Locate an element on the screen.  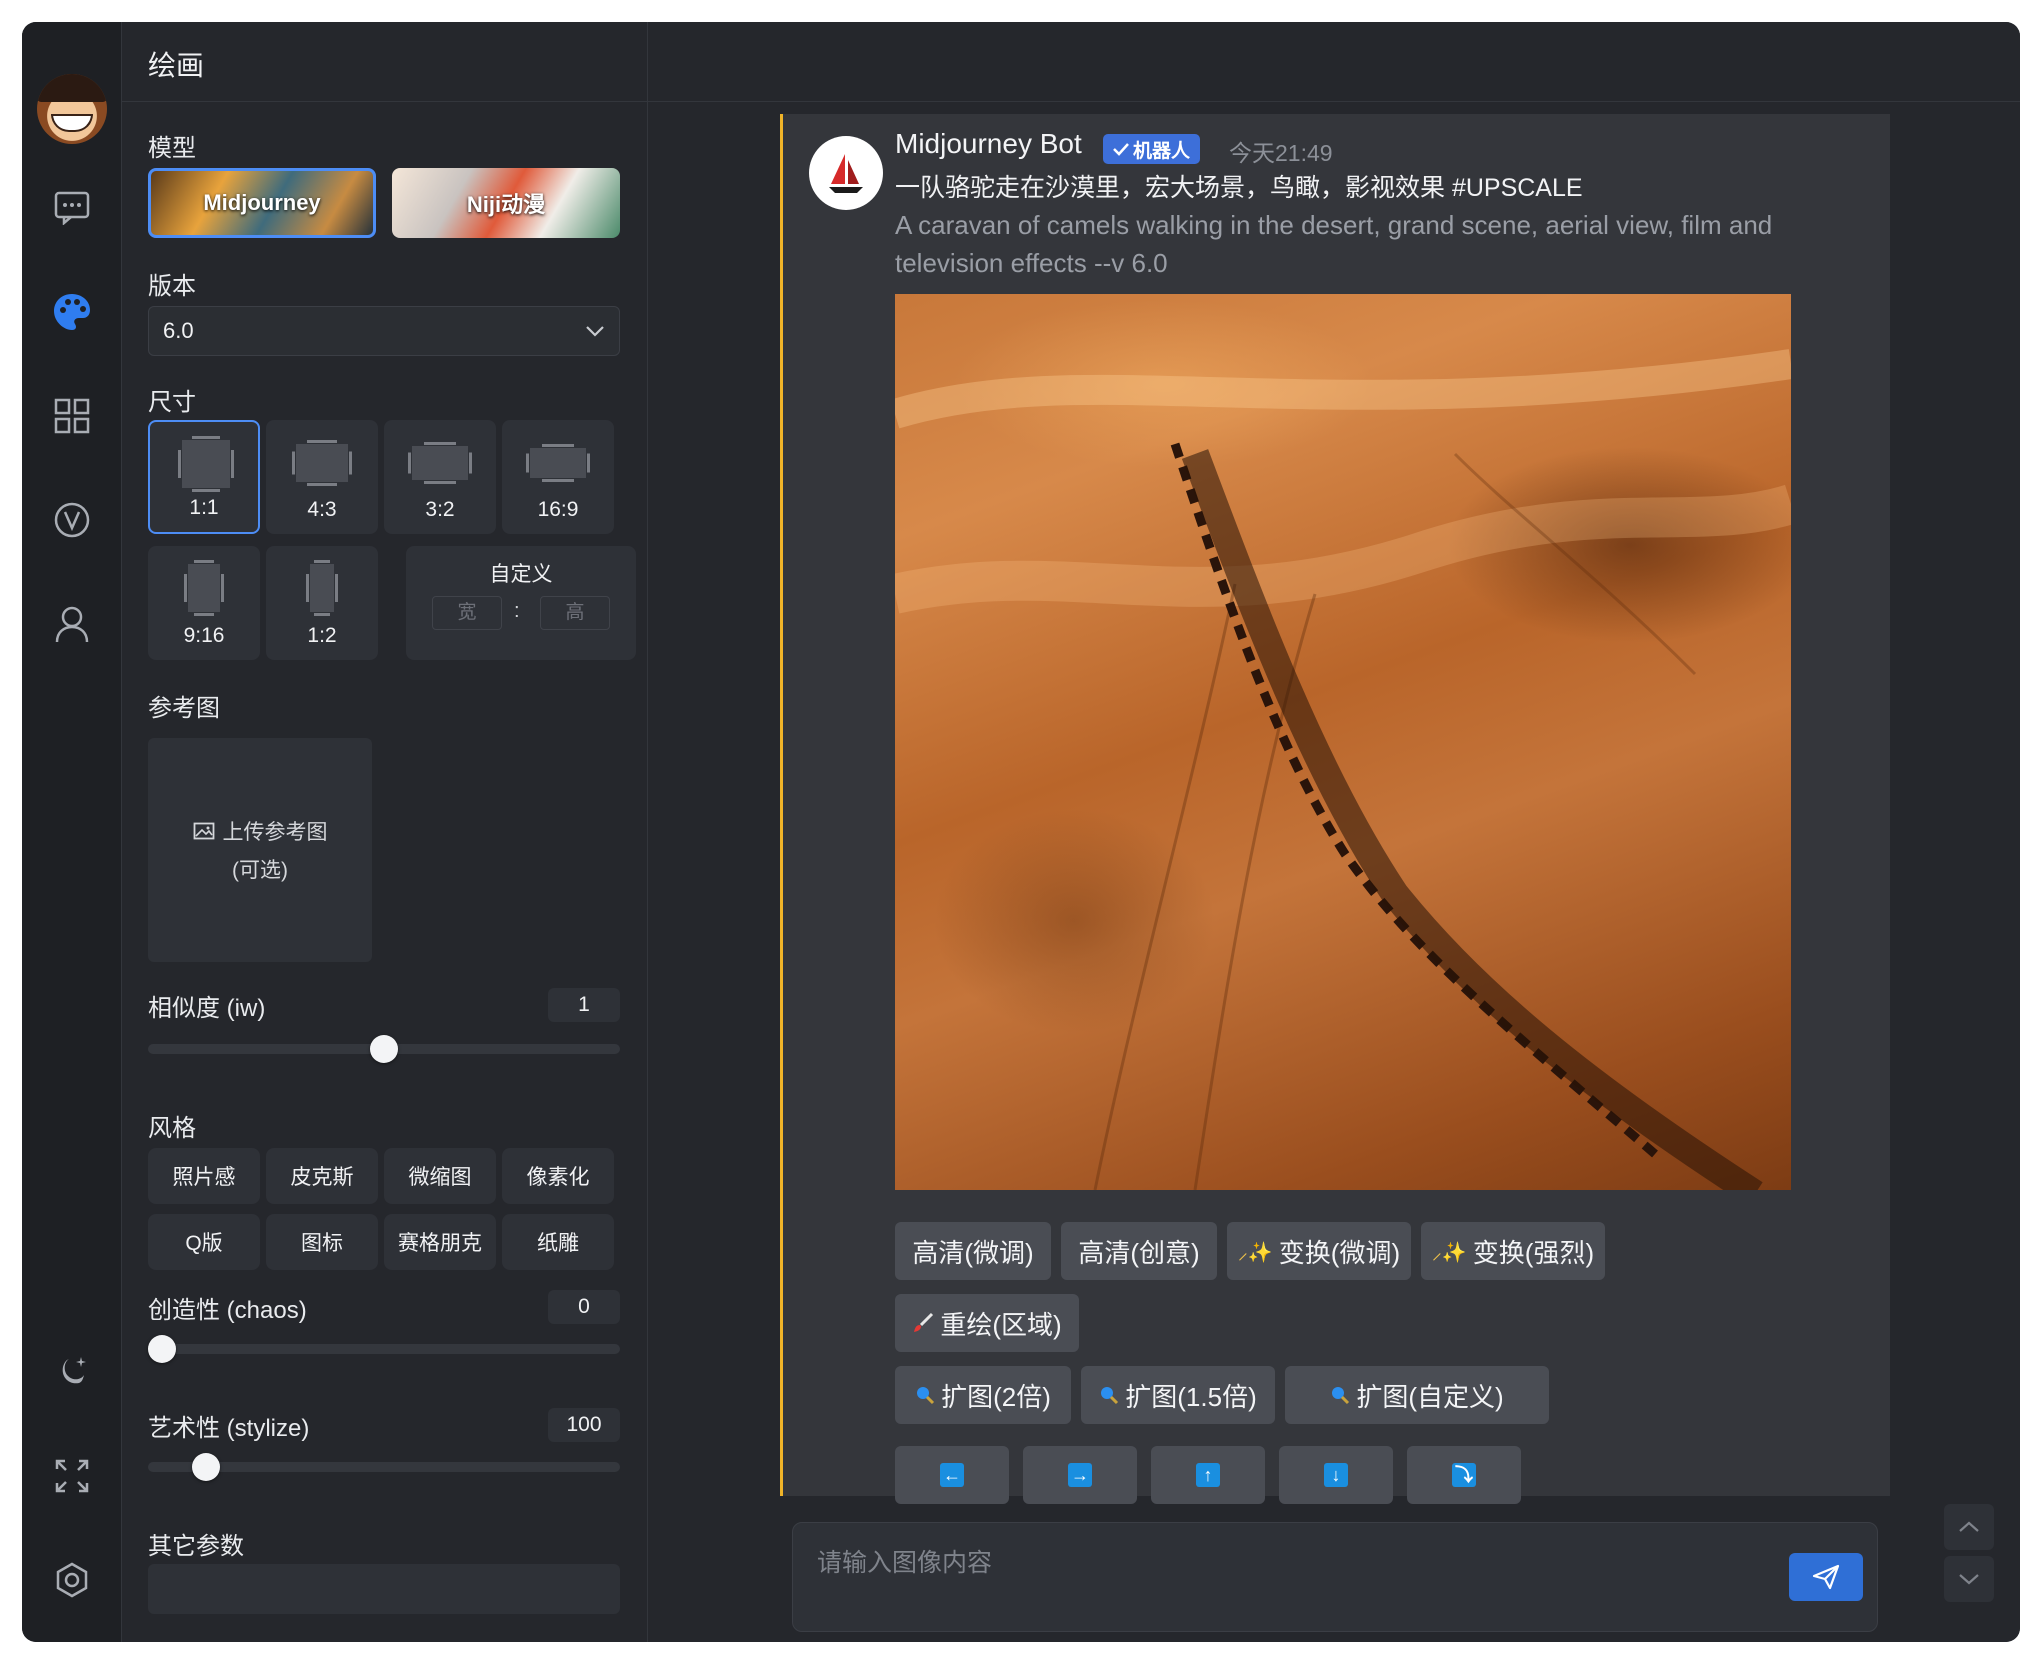
zoom-2x-button: 扩图(2倍) is located at coordinates (983, 1395).